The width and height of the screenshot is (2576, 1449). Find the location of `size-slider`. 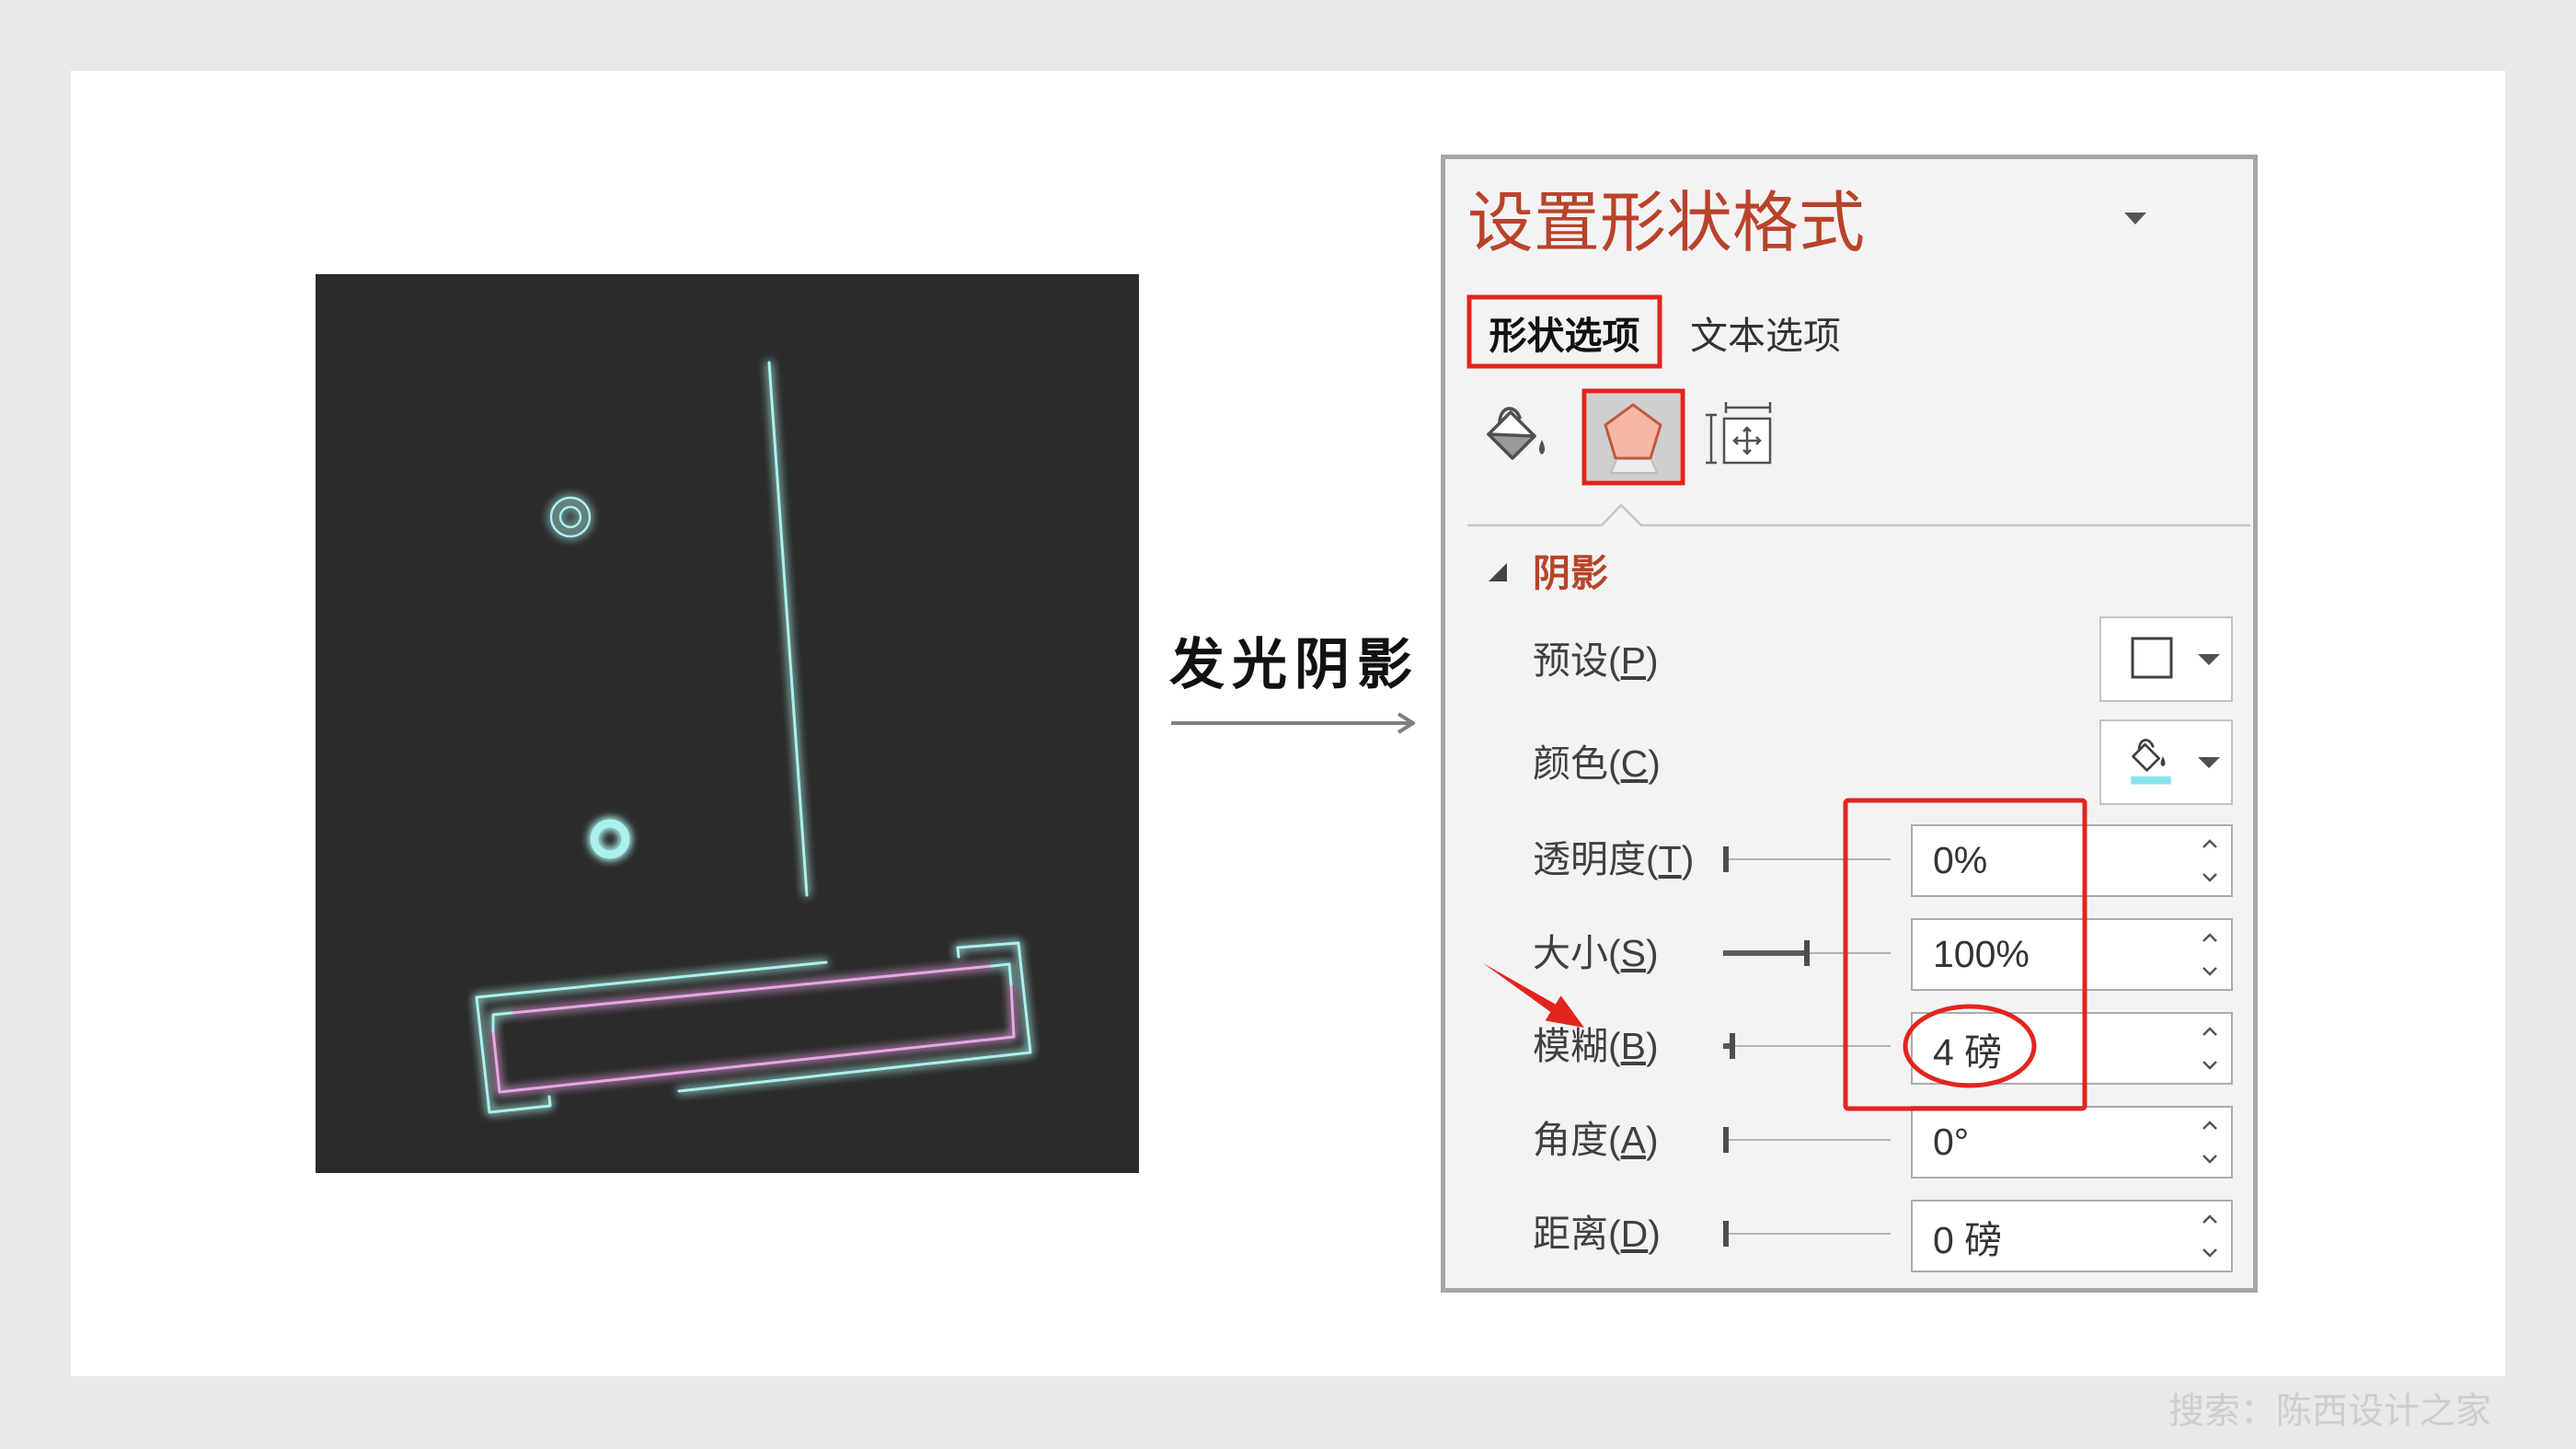

size-slider is located at coordinates (1807, 953).